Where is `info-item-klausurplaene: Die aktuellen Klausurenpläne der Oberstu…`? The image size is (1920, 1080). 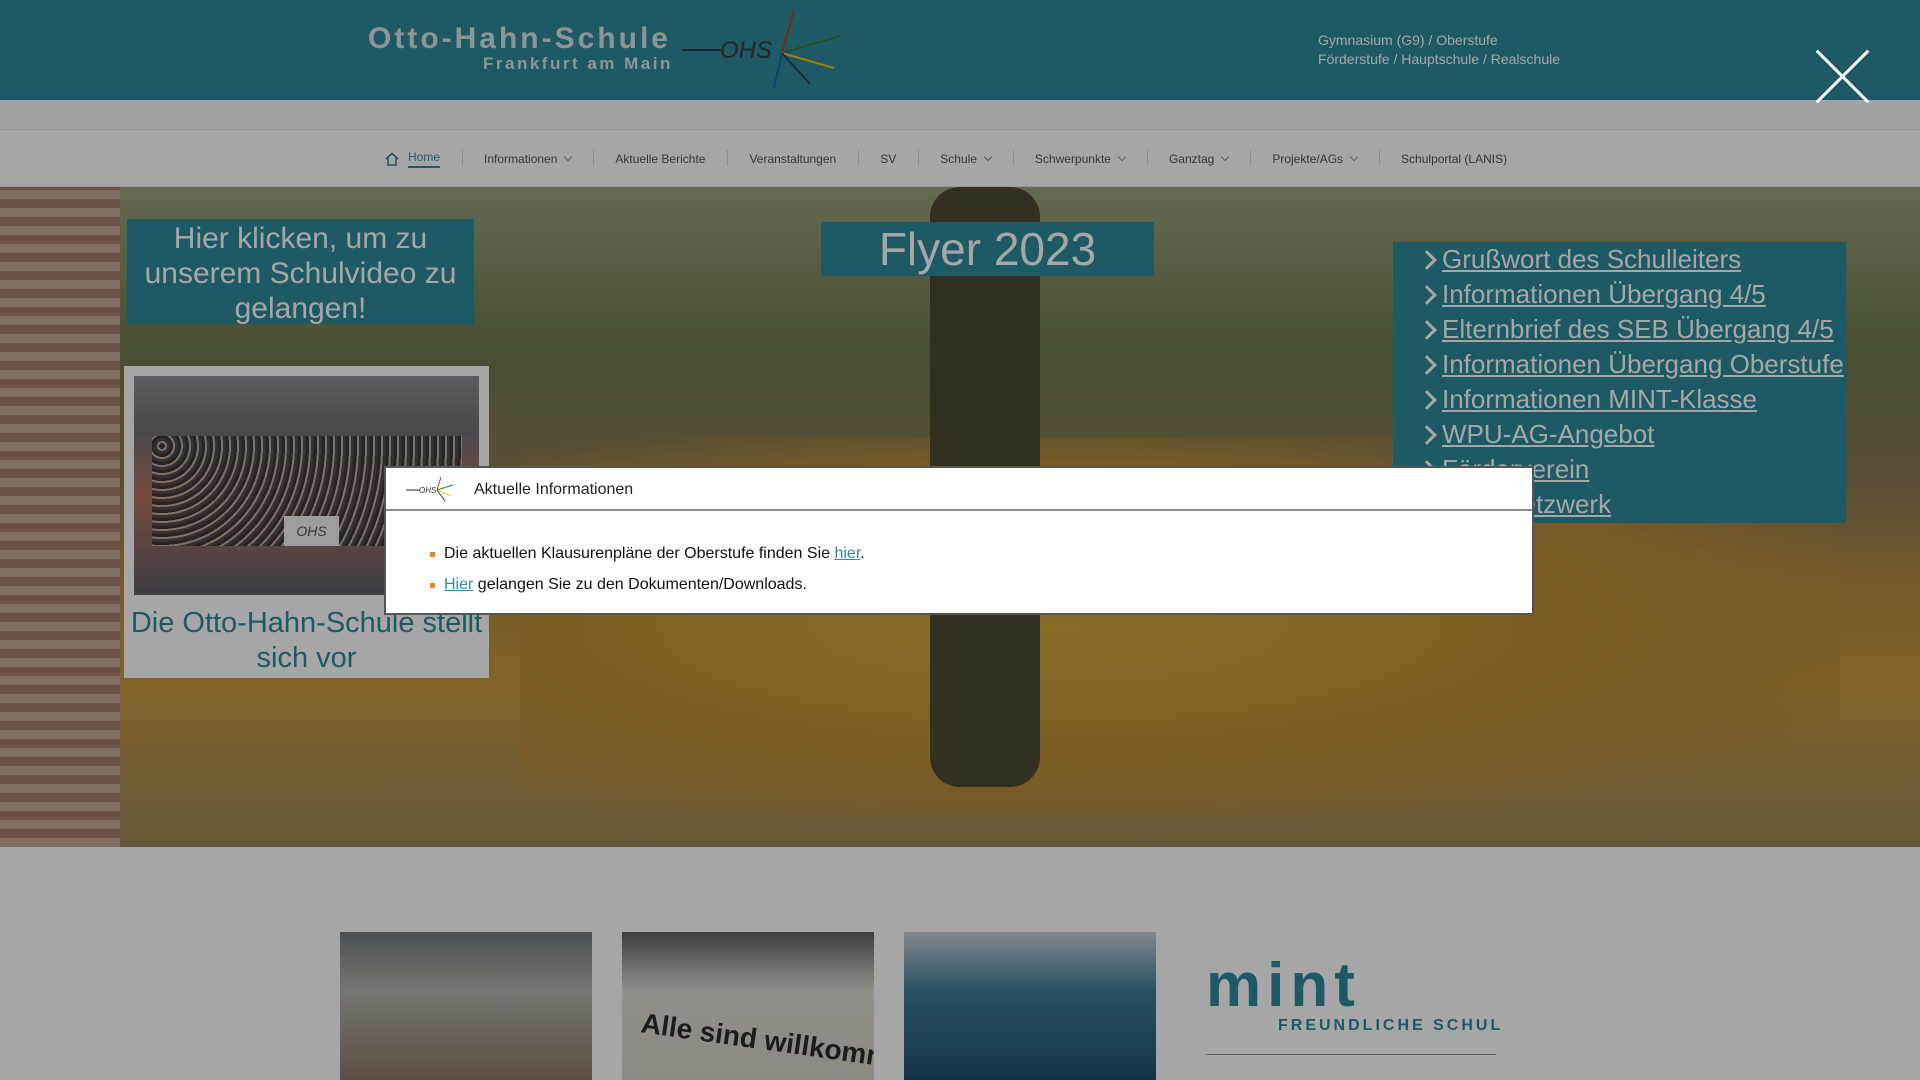 info-item-klausurplaene: Die aktuellen Klausurenpläne der Oberstu… is located at coordinates (647, 553).